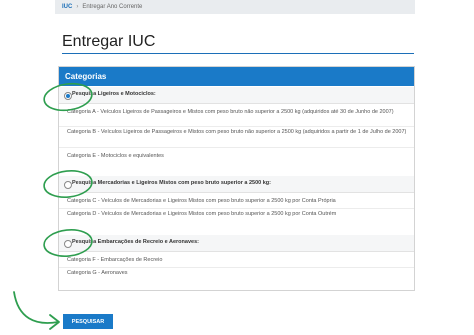  What do you see at coordinates (36, 307) in the screenshot?
I see `annotation-arrow` at bounding box center [36, 307].